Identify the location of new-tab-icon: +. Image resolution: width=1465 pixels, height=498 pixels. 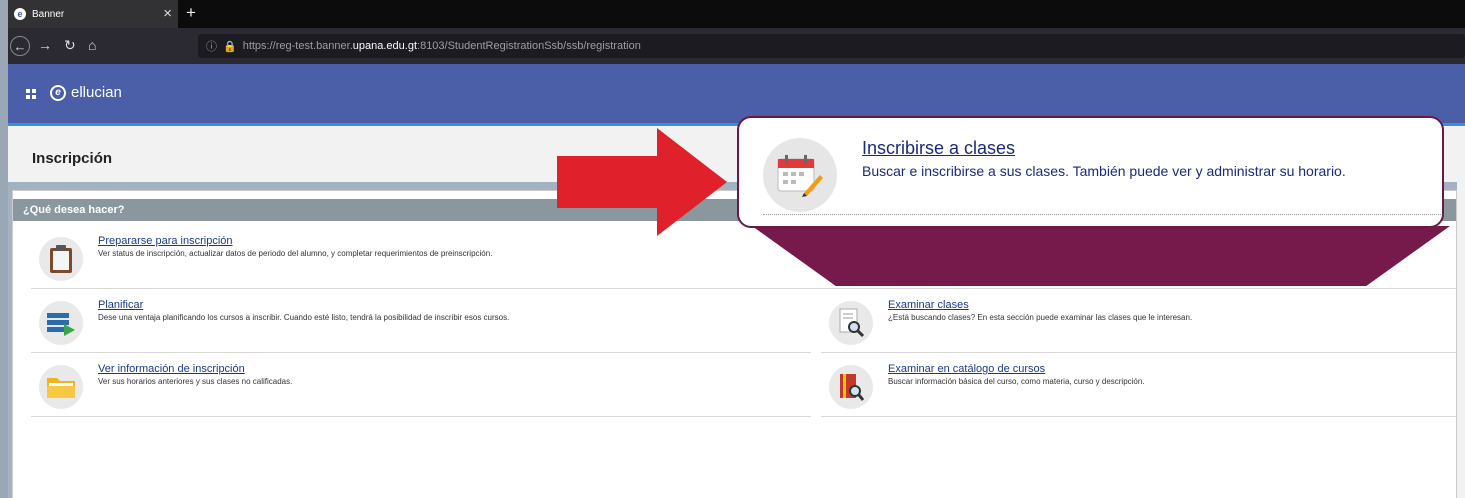
(191, 13).